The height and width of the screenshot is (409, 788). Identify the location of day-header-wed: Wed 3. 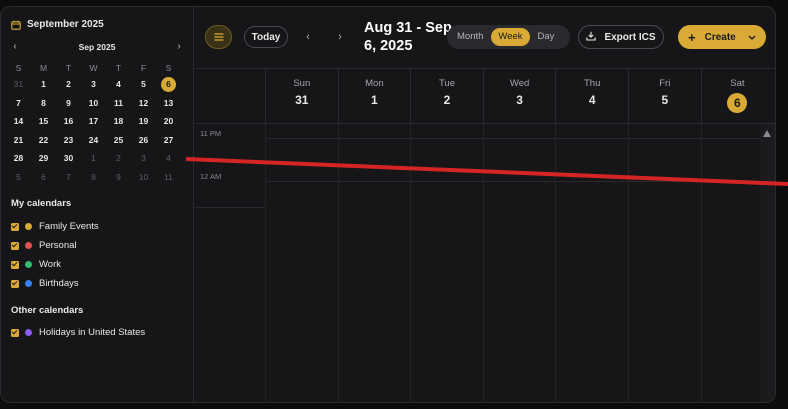
(519, 96).